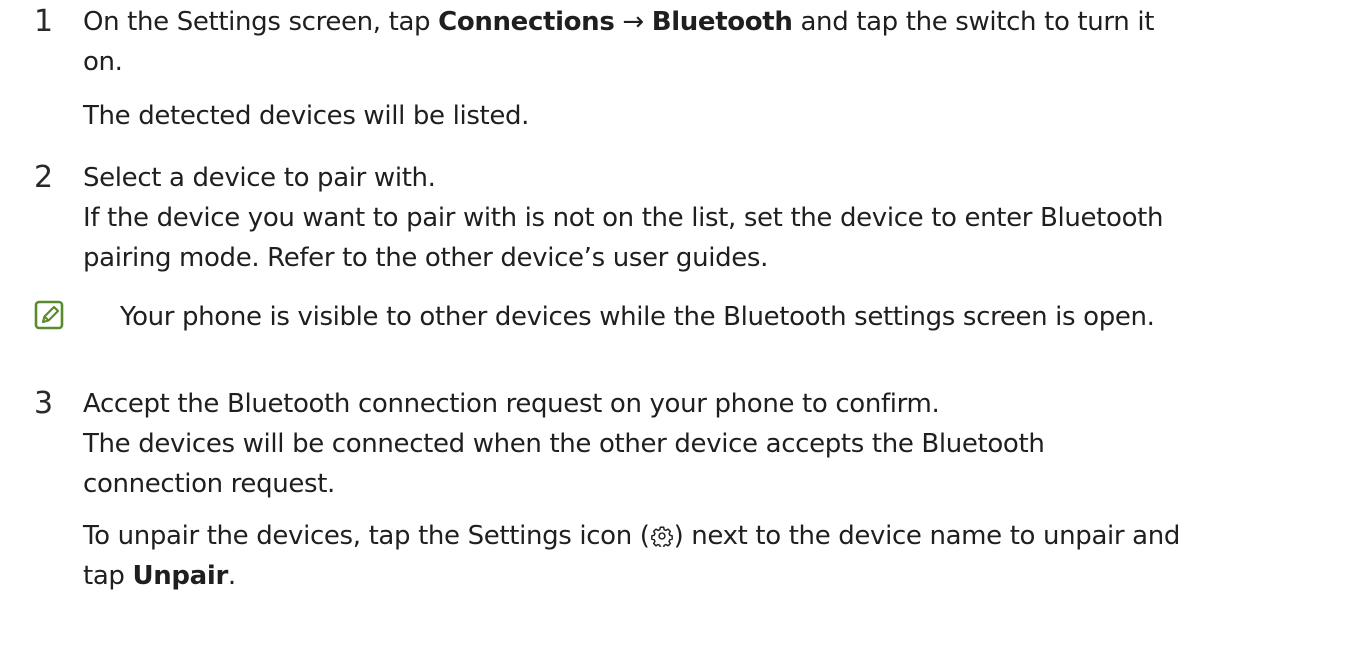 The image size is (1367, 672). I want to click on step-text: ) next to the device name to unpair and, so click(927, 536).